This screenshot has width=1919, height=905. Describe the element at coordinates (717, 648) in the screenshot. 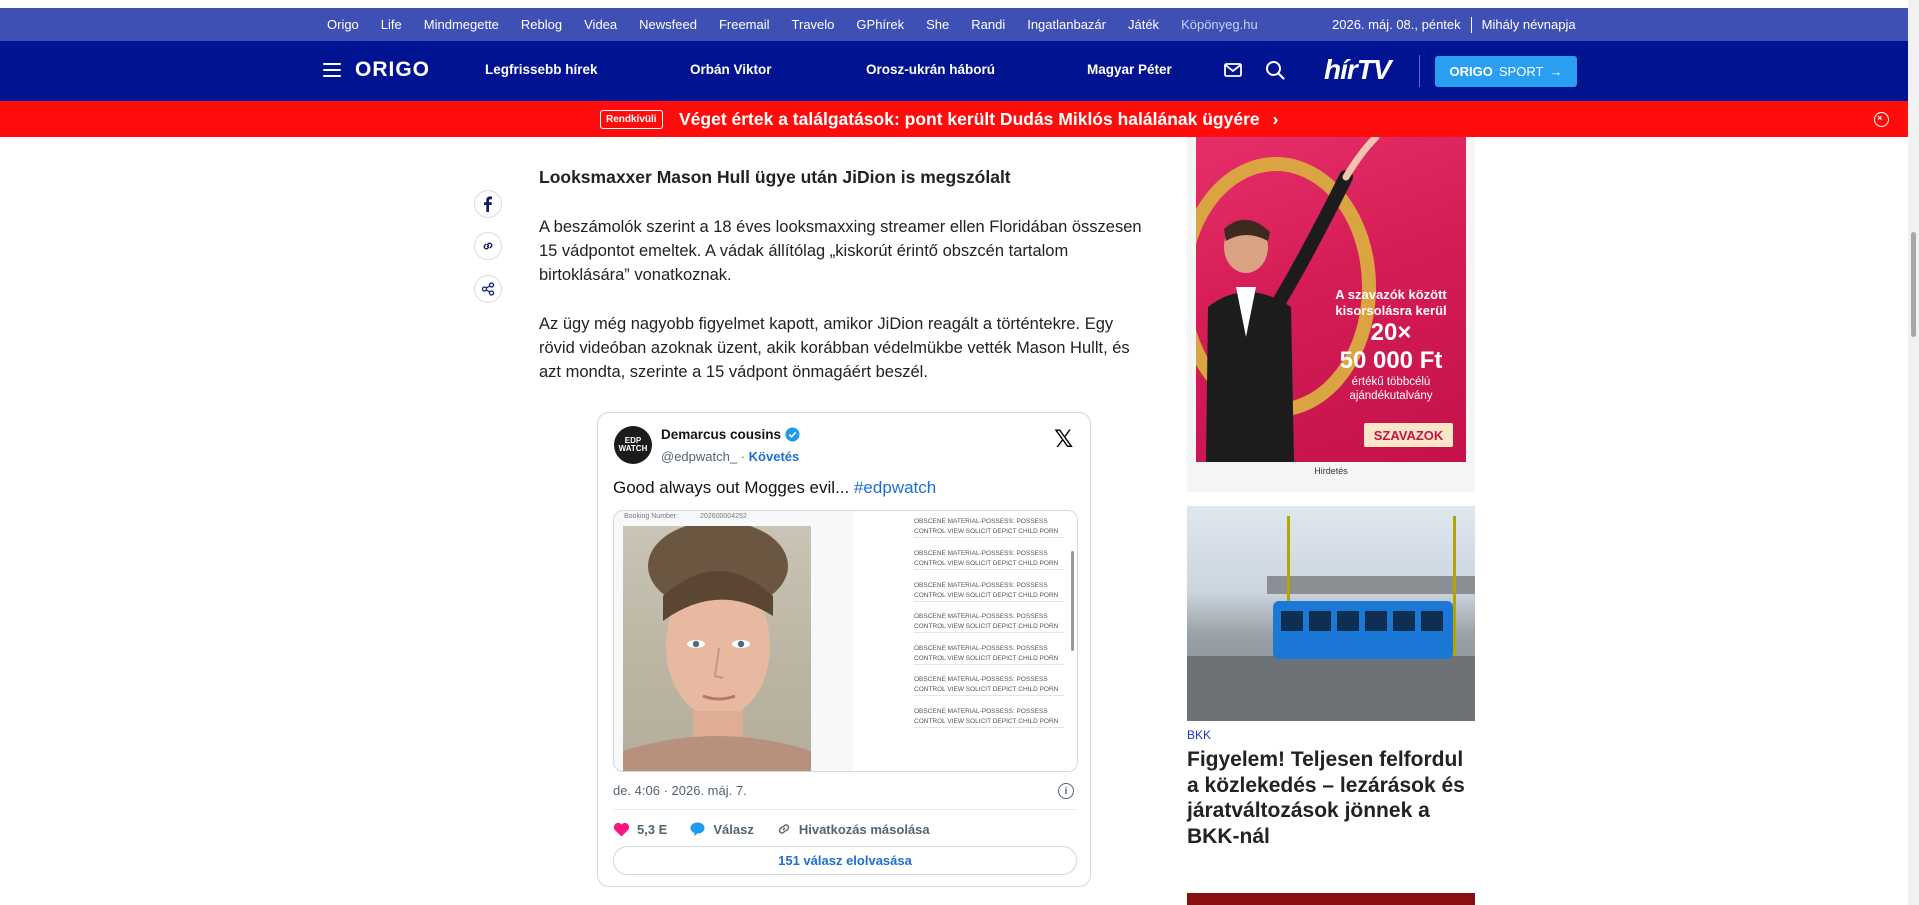

I see `mugshot-photo` at that location.